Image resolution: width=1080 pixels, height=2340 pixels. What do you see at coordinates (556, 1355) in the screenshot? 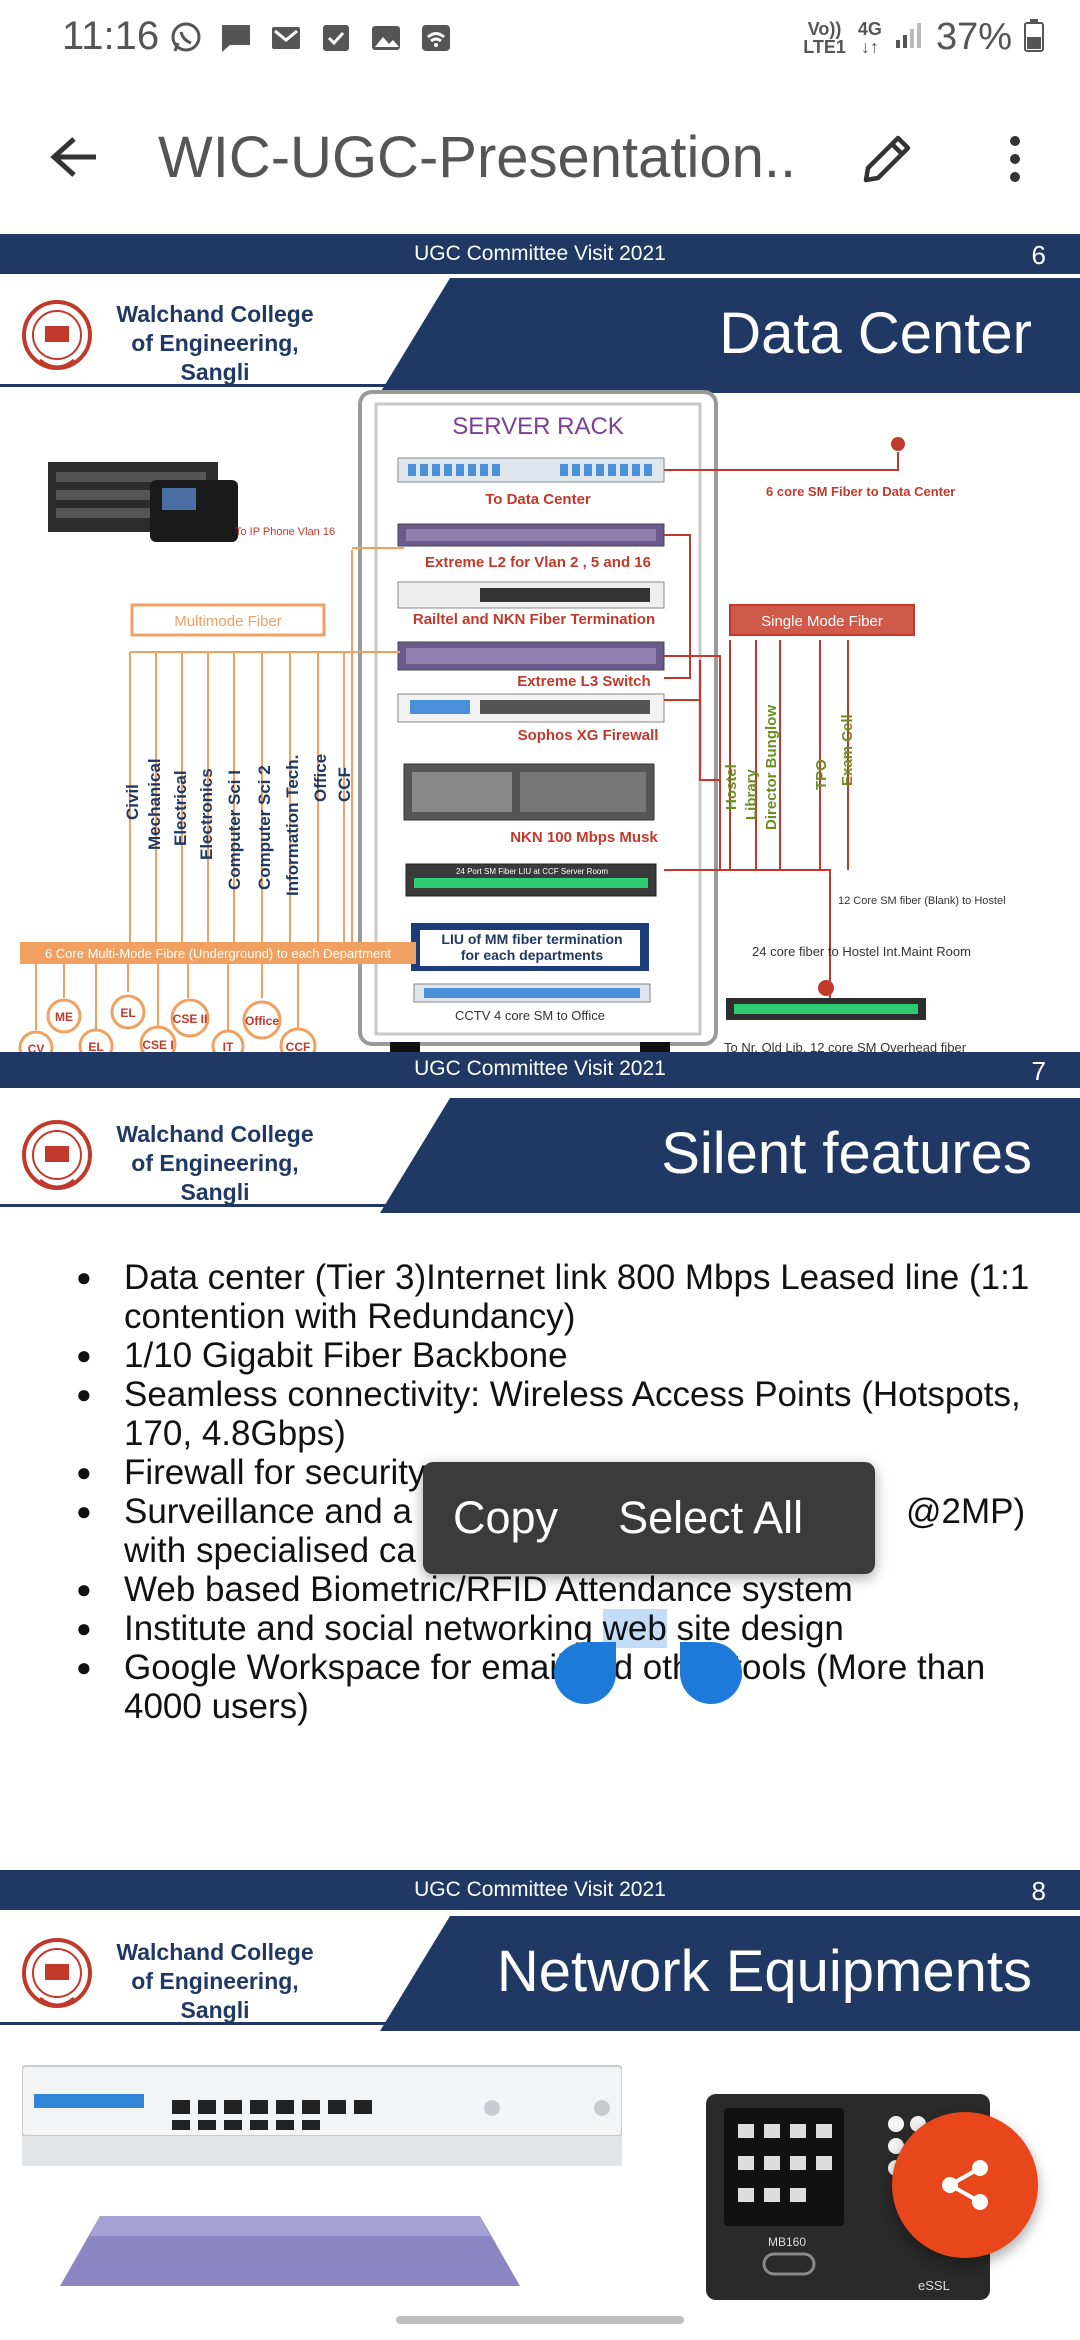
I see `list-item: 1/10 Gigabit Fiber Backbone` at bounding box center [556, 1355].